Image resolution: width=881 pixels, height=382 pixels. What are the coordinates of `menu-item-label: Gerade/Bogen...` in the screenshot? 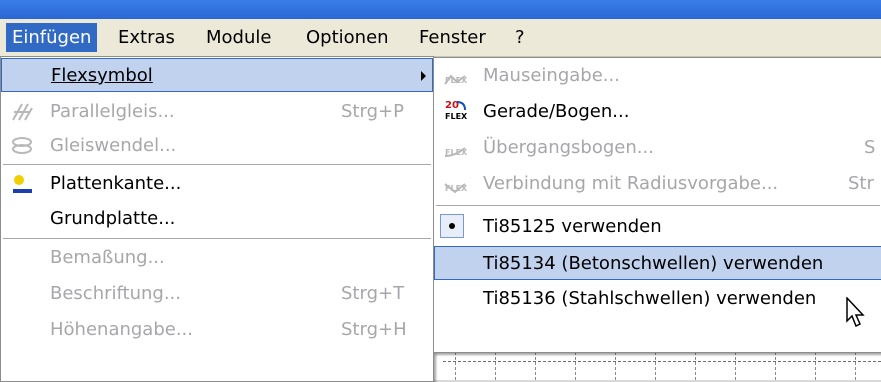 It's located at (556, 111).